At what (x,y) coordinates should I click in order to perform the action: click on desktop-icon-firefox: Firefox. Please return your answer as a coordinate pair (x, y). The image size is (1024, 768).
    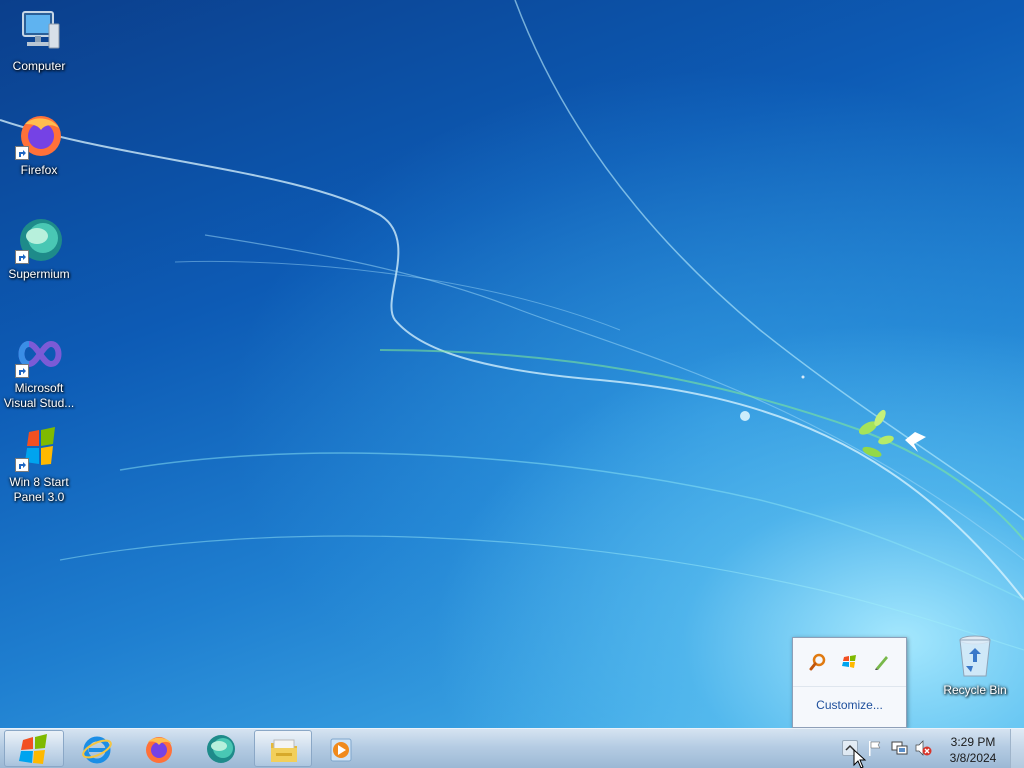
    Looking at the image, I should click on (39, 145).